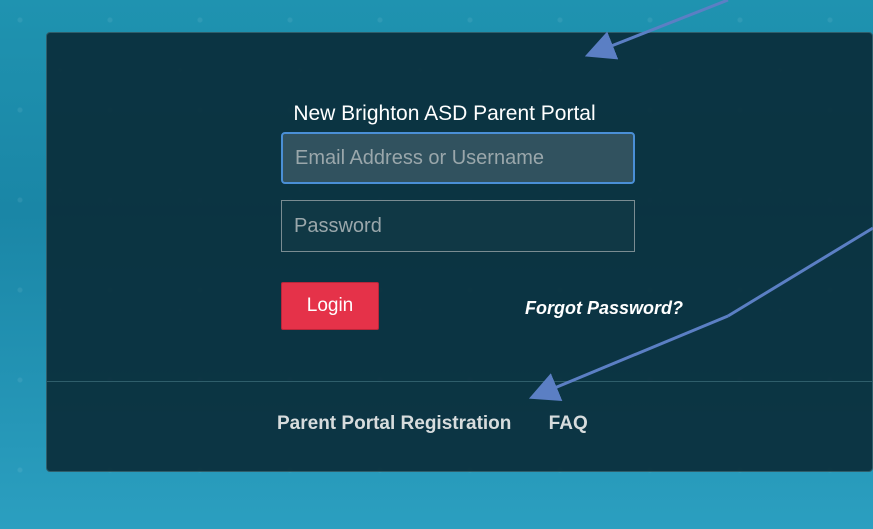 This screenshot has height=529, width=873. What do you see at coordinates (568, 423) in the screenshot?
I see `faq-link: FAQ` at bounding box center [568, 423].